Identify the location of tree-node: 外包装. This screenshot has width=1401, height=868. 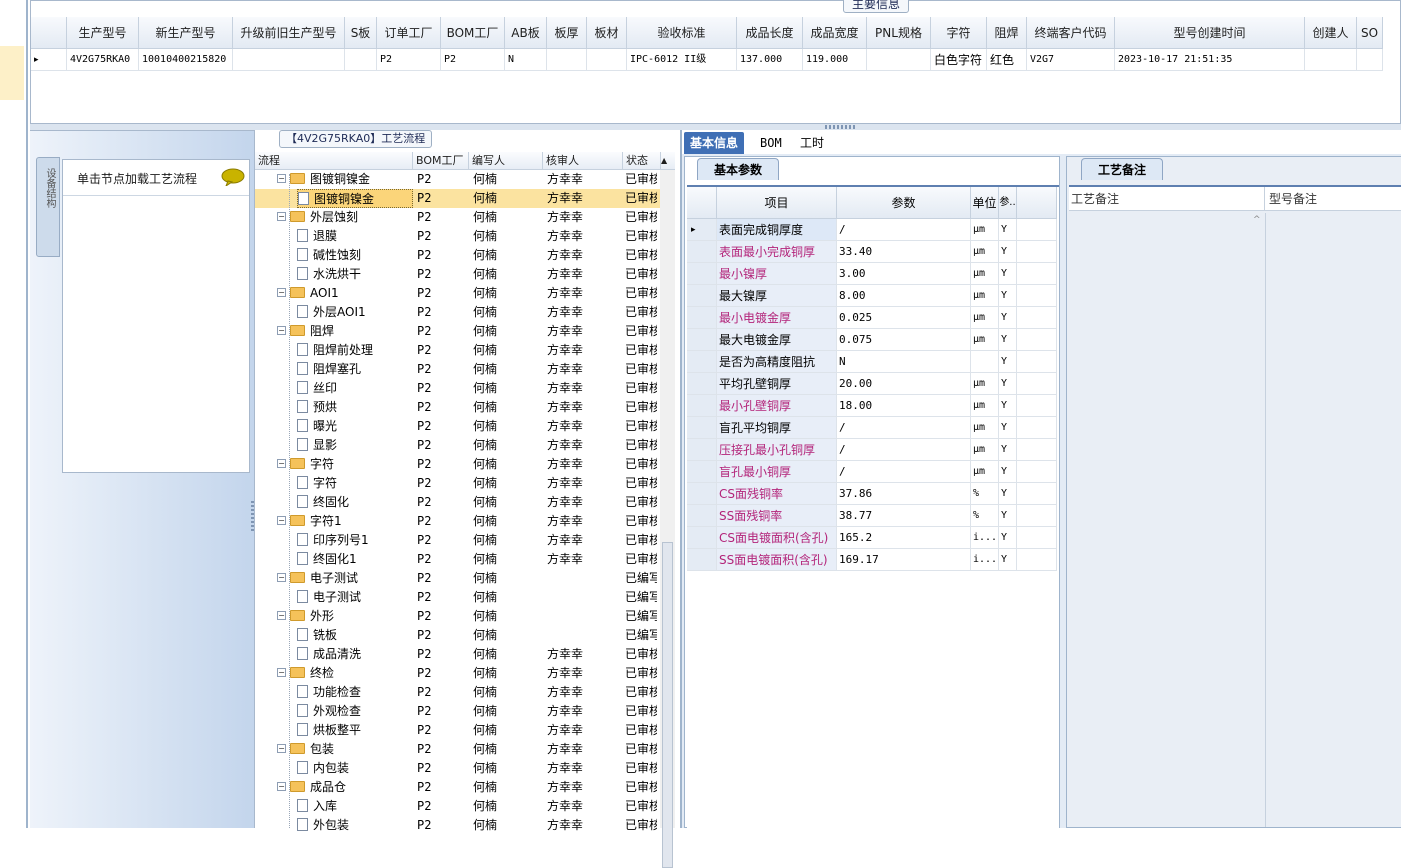
(355, 825).